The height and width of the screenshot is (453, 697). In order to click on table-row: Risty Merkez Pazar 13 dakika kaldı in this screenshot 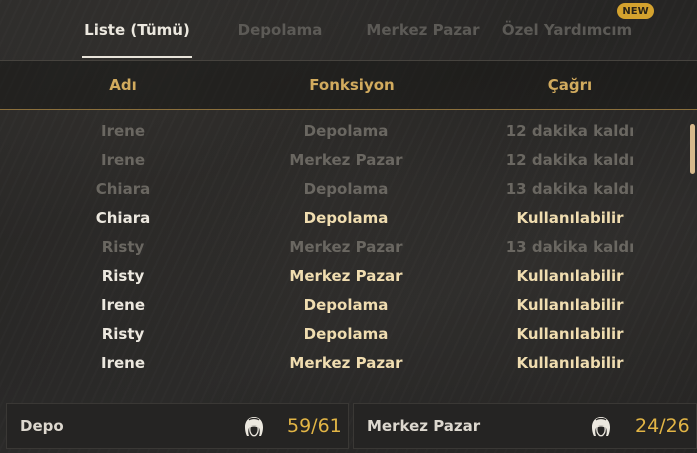, I will do `click(345, 246)`.